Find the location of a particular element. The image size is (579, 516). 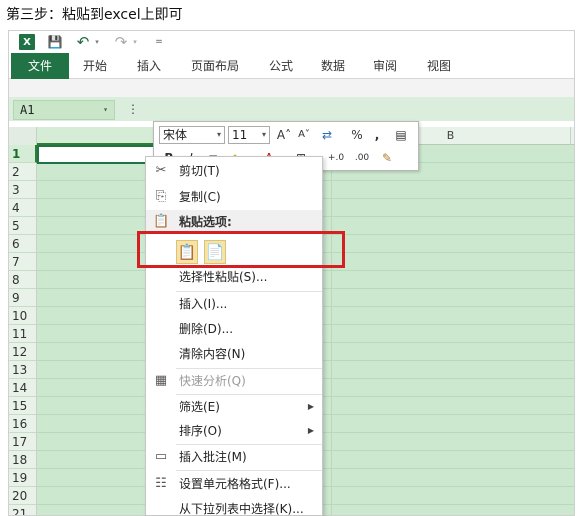

row-header-17: 17 is located at coordinates (23, 442).